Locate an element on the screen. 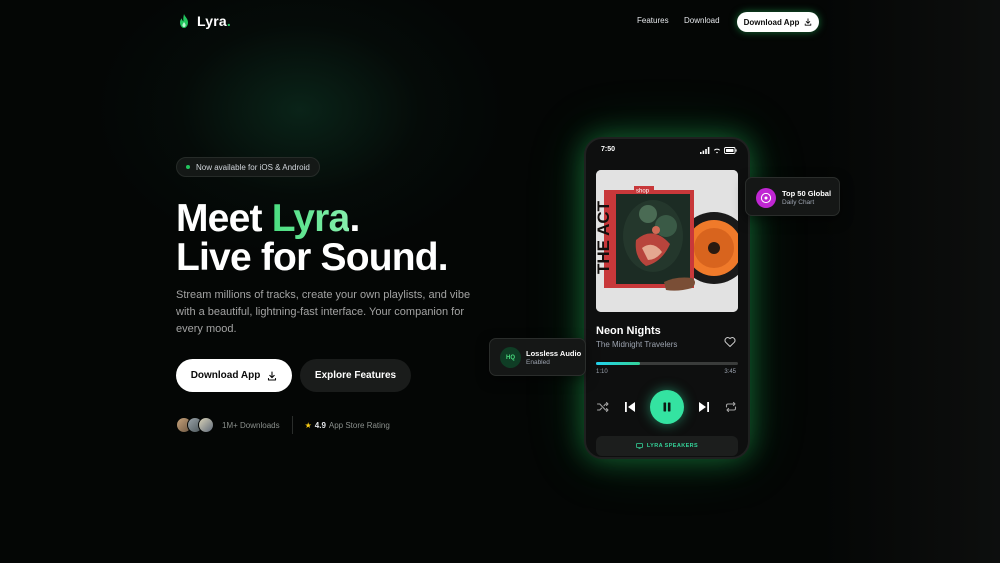 The height and width of the screenshot is (563, 1000). stats-divider is located at coordinates (292, 425).